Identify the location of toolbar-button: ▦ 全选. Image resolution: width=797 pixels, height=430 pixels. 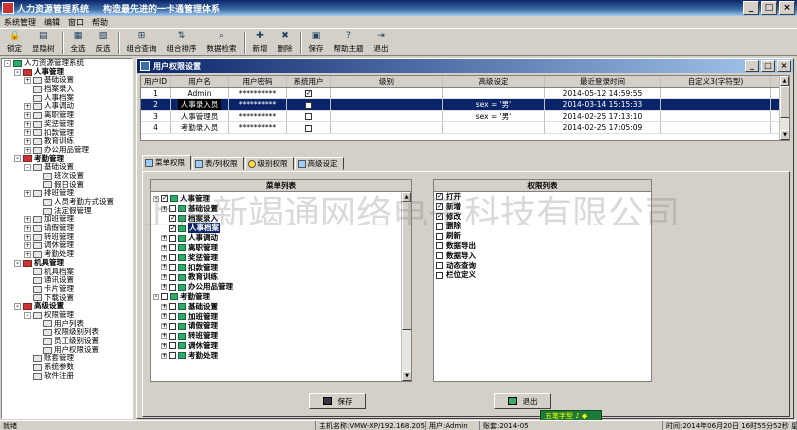
(78, 42).